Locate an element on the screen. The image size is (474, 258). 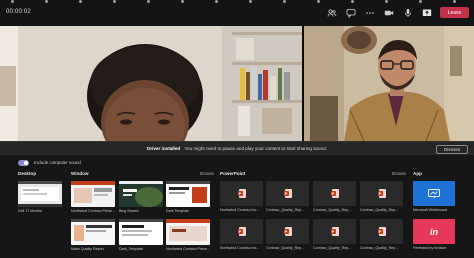
freehand-app-tile: in is located at coordinates (434, 231).